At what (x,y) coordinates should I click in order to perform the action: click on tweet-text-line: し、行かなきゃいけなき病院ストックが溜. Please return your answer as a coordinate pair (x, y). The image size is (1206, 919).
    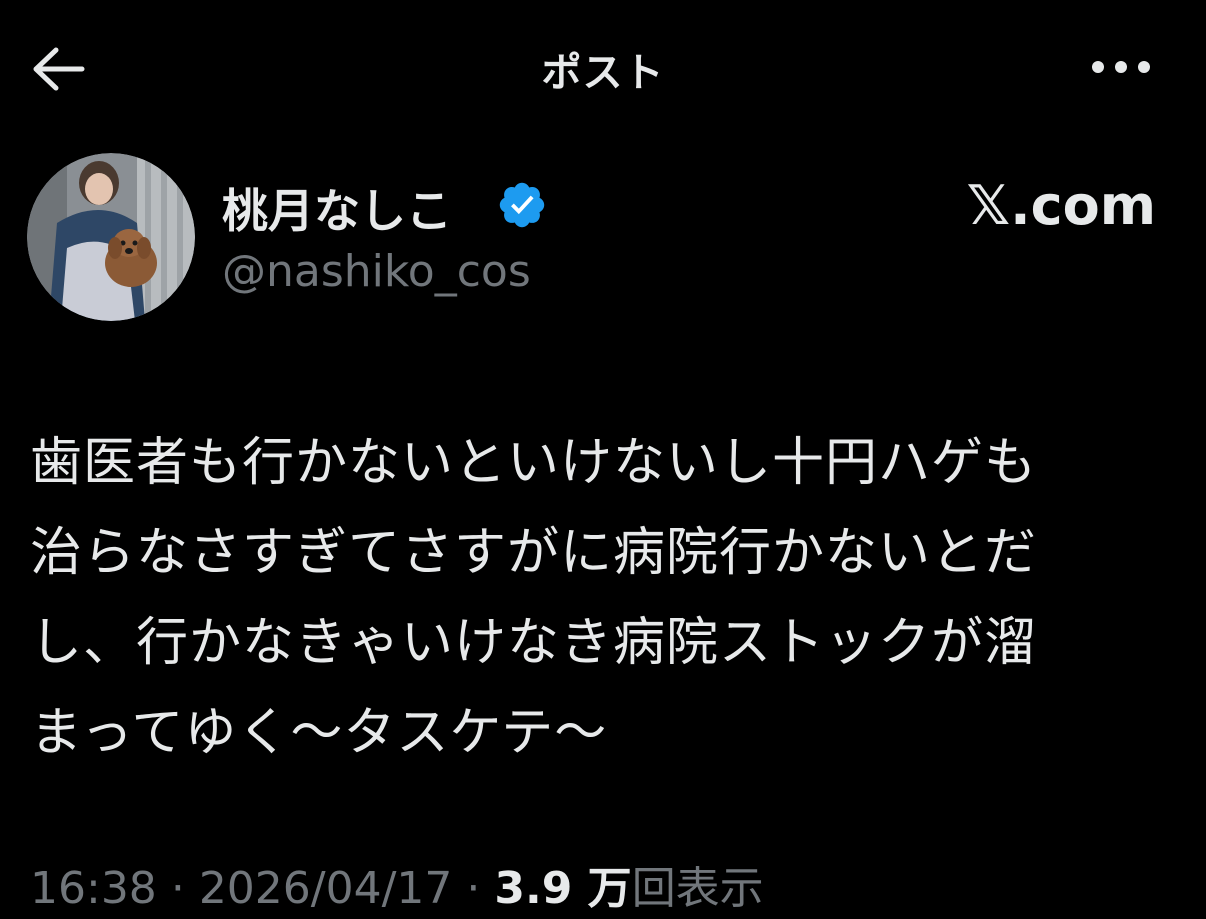
    Looking at the image, I should click on (534, 643).